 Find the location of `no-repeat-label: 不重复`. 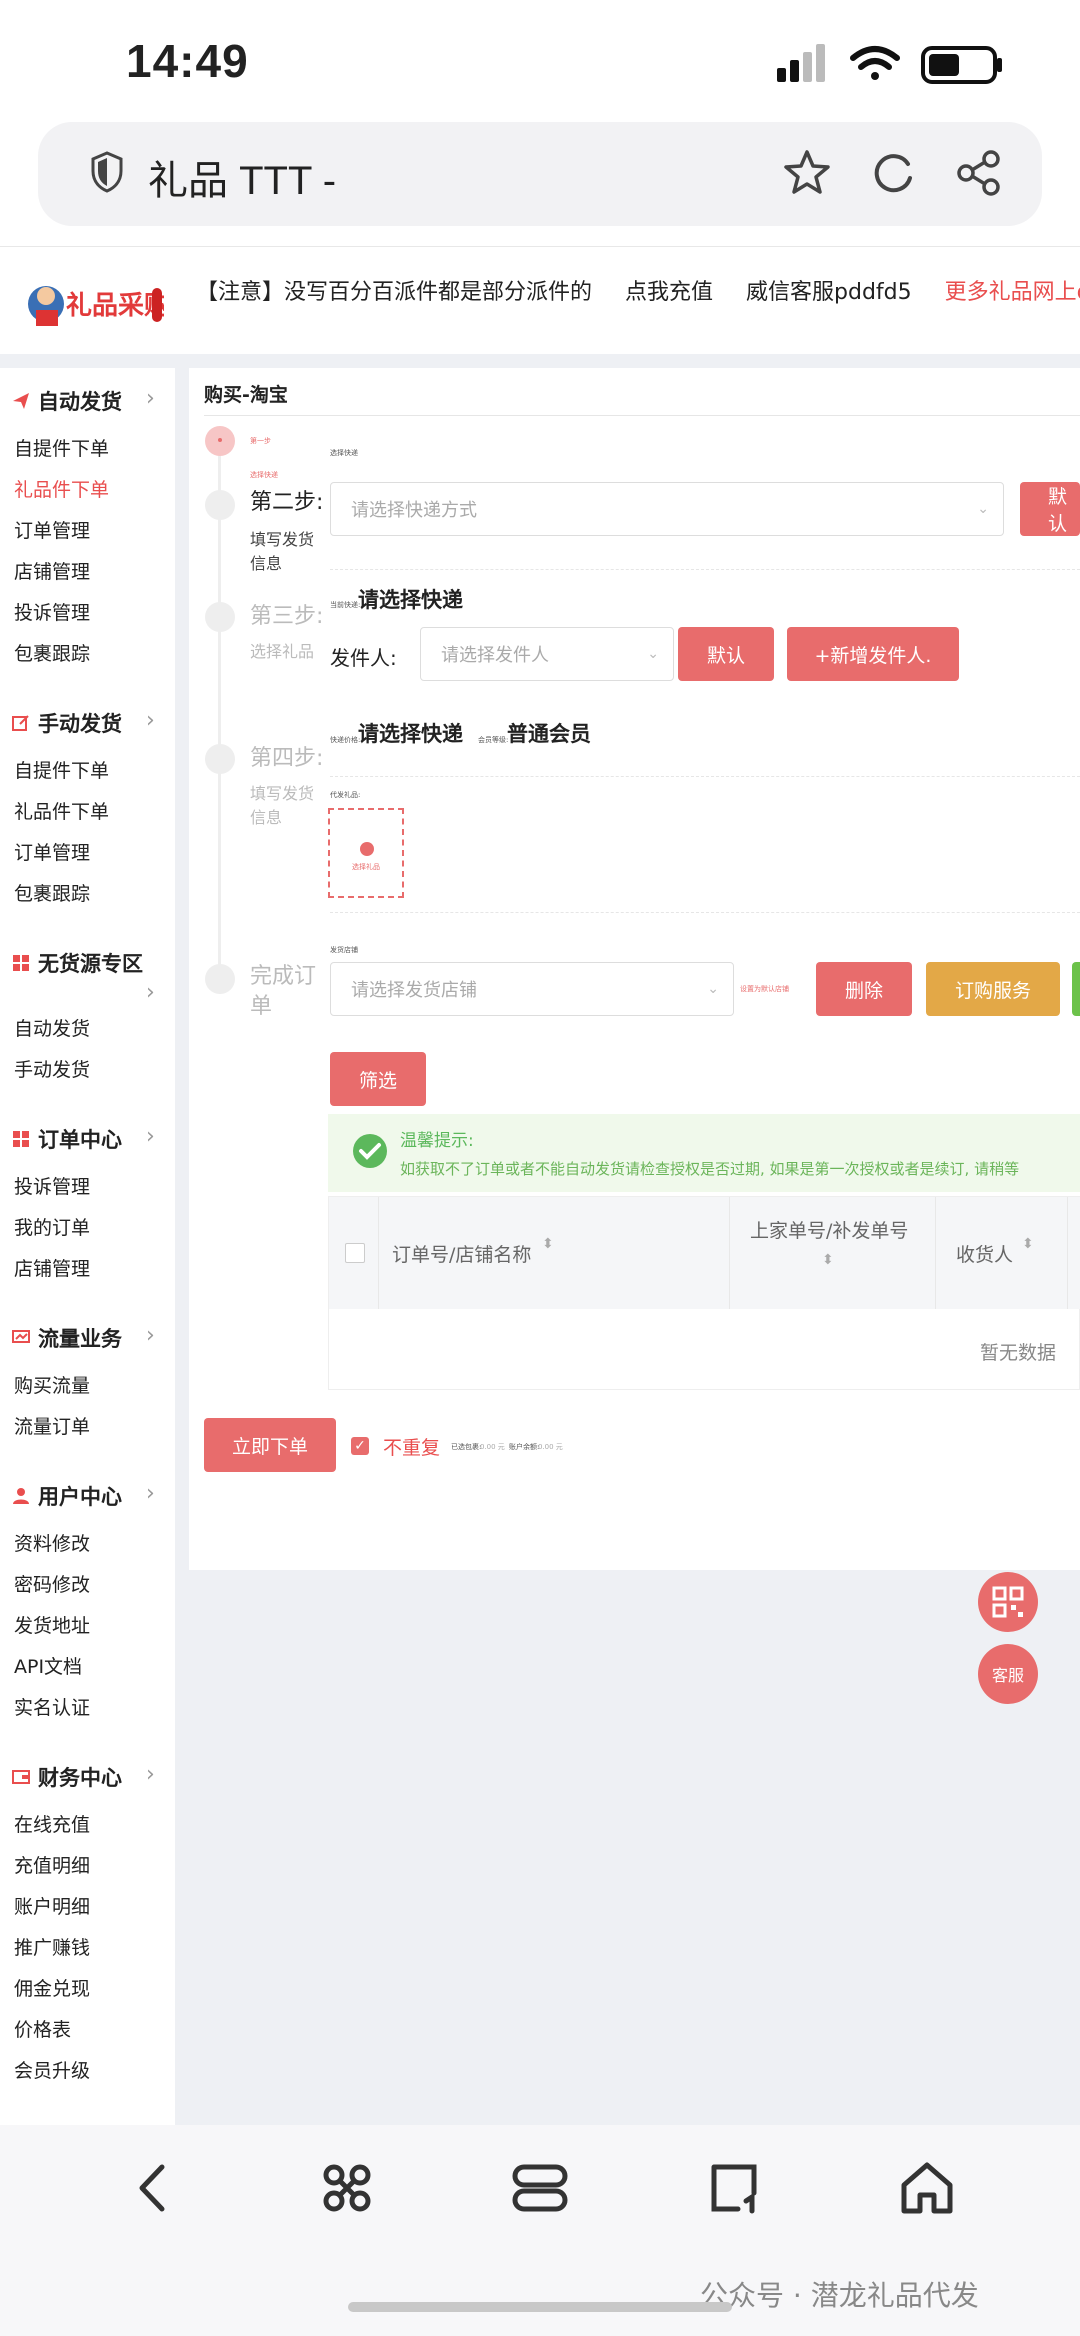

no-repeat-label: 不重复 is located at coordinates (412, 1448).